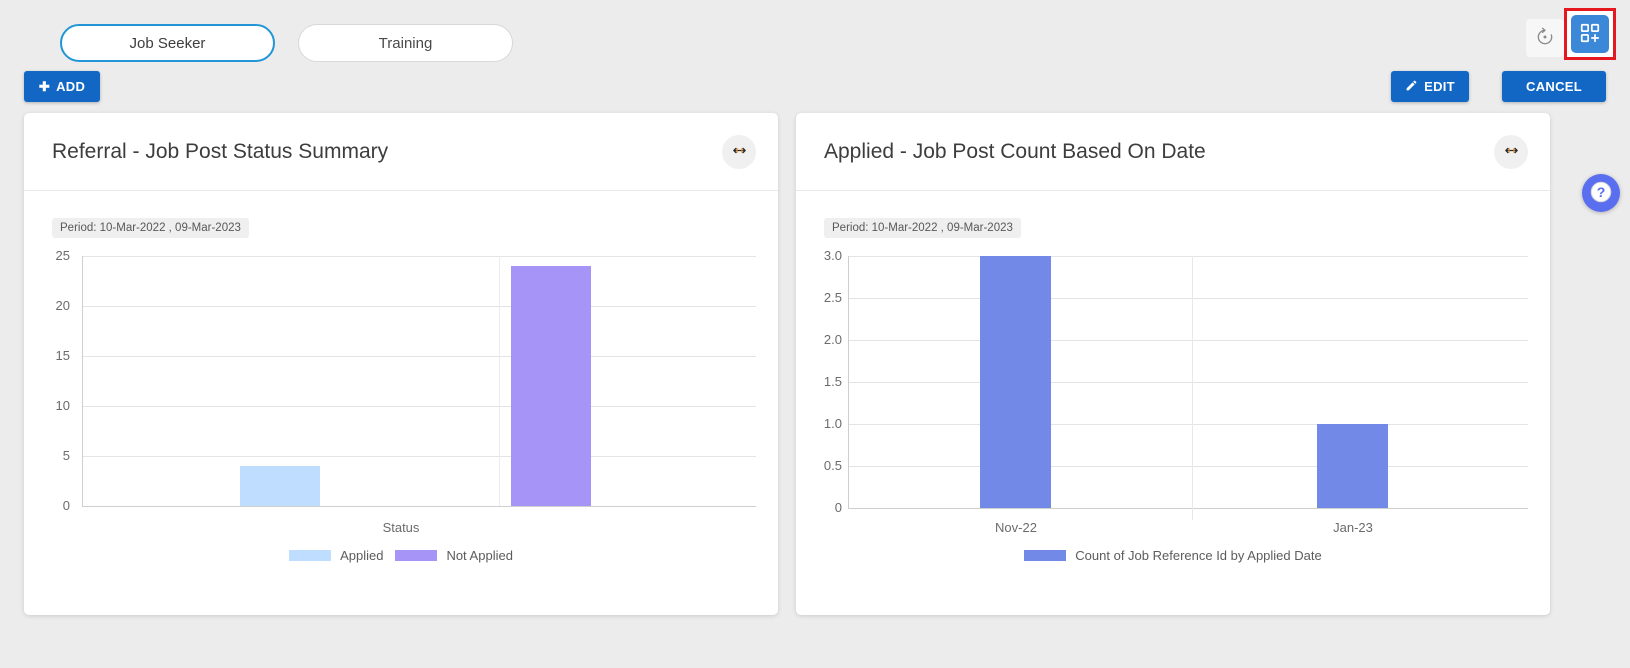  I want to click on legend-swatch-applied, so click(310, 555).